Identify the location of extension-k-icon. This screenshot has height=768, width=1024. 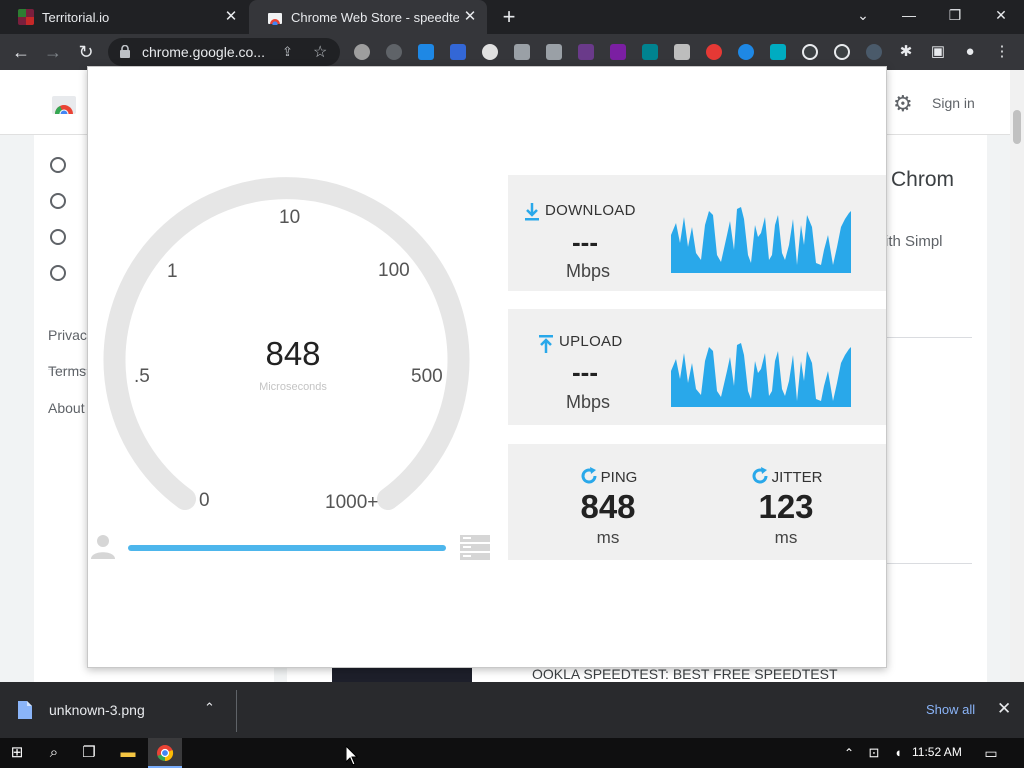
(586, 52).